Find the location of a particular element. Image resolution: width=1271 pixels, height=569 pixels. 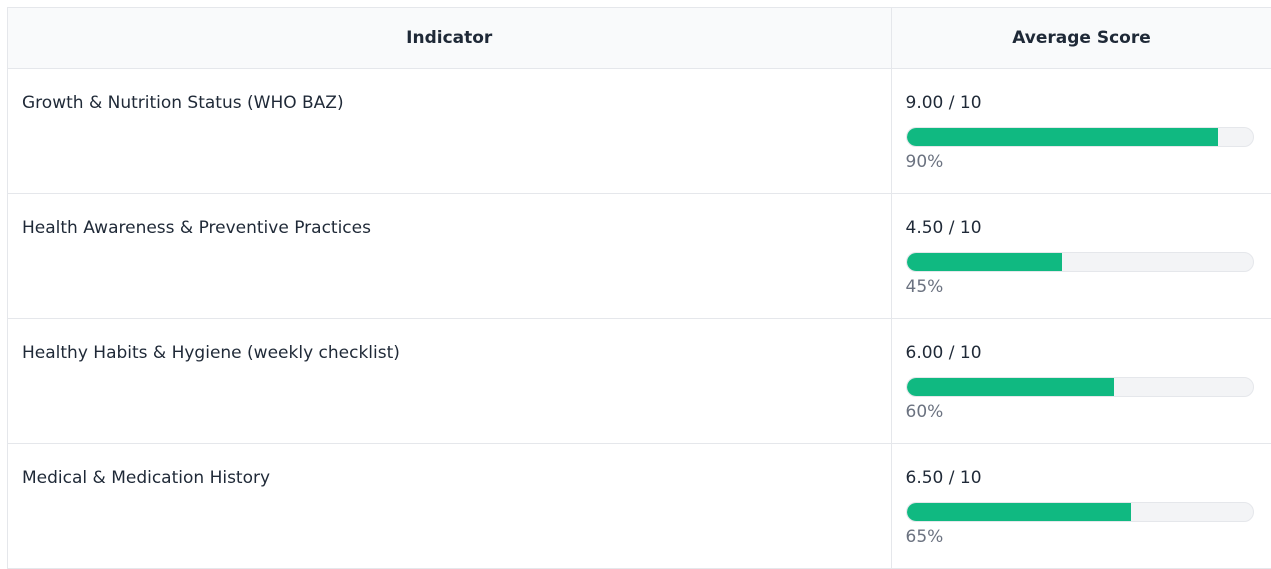

score-cell: 6.50 / 10 65% is located at coordinates (1081, 506).